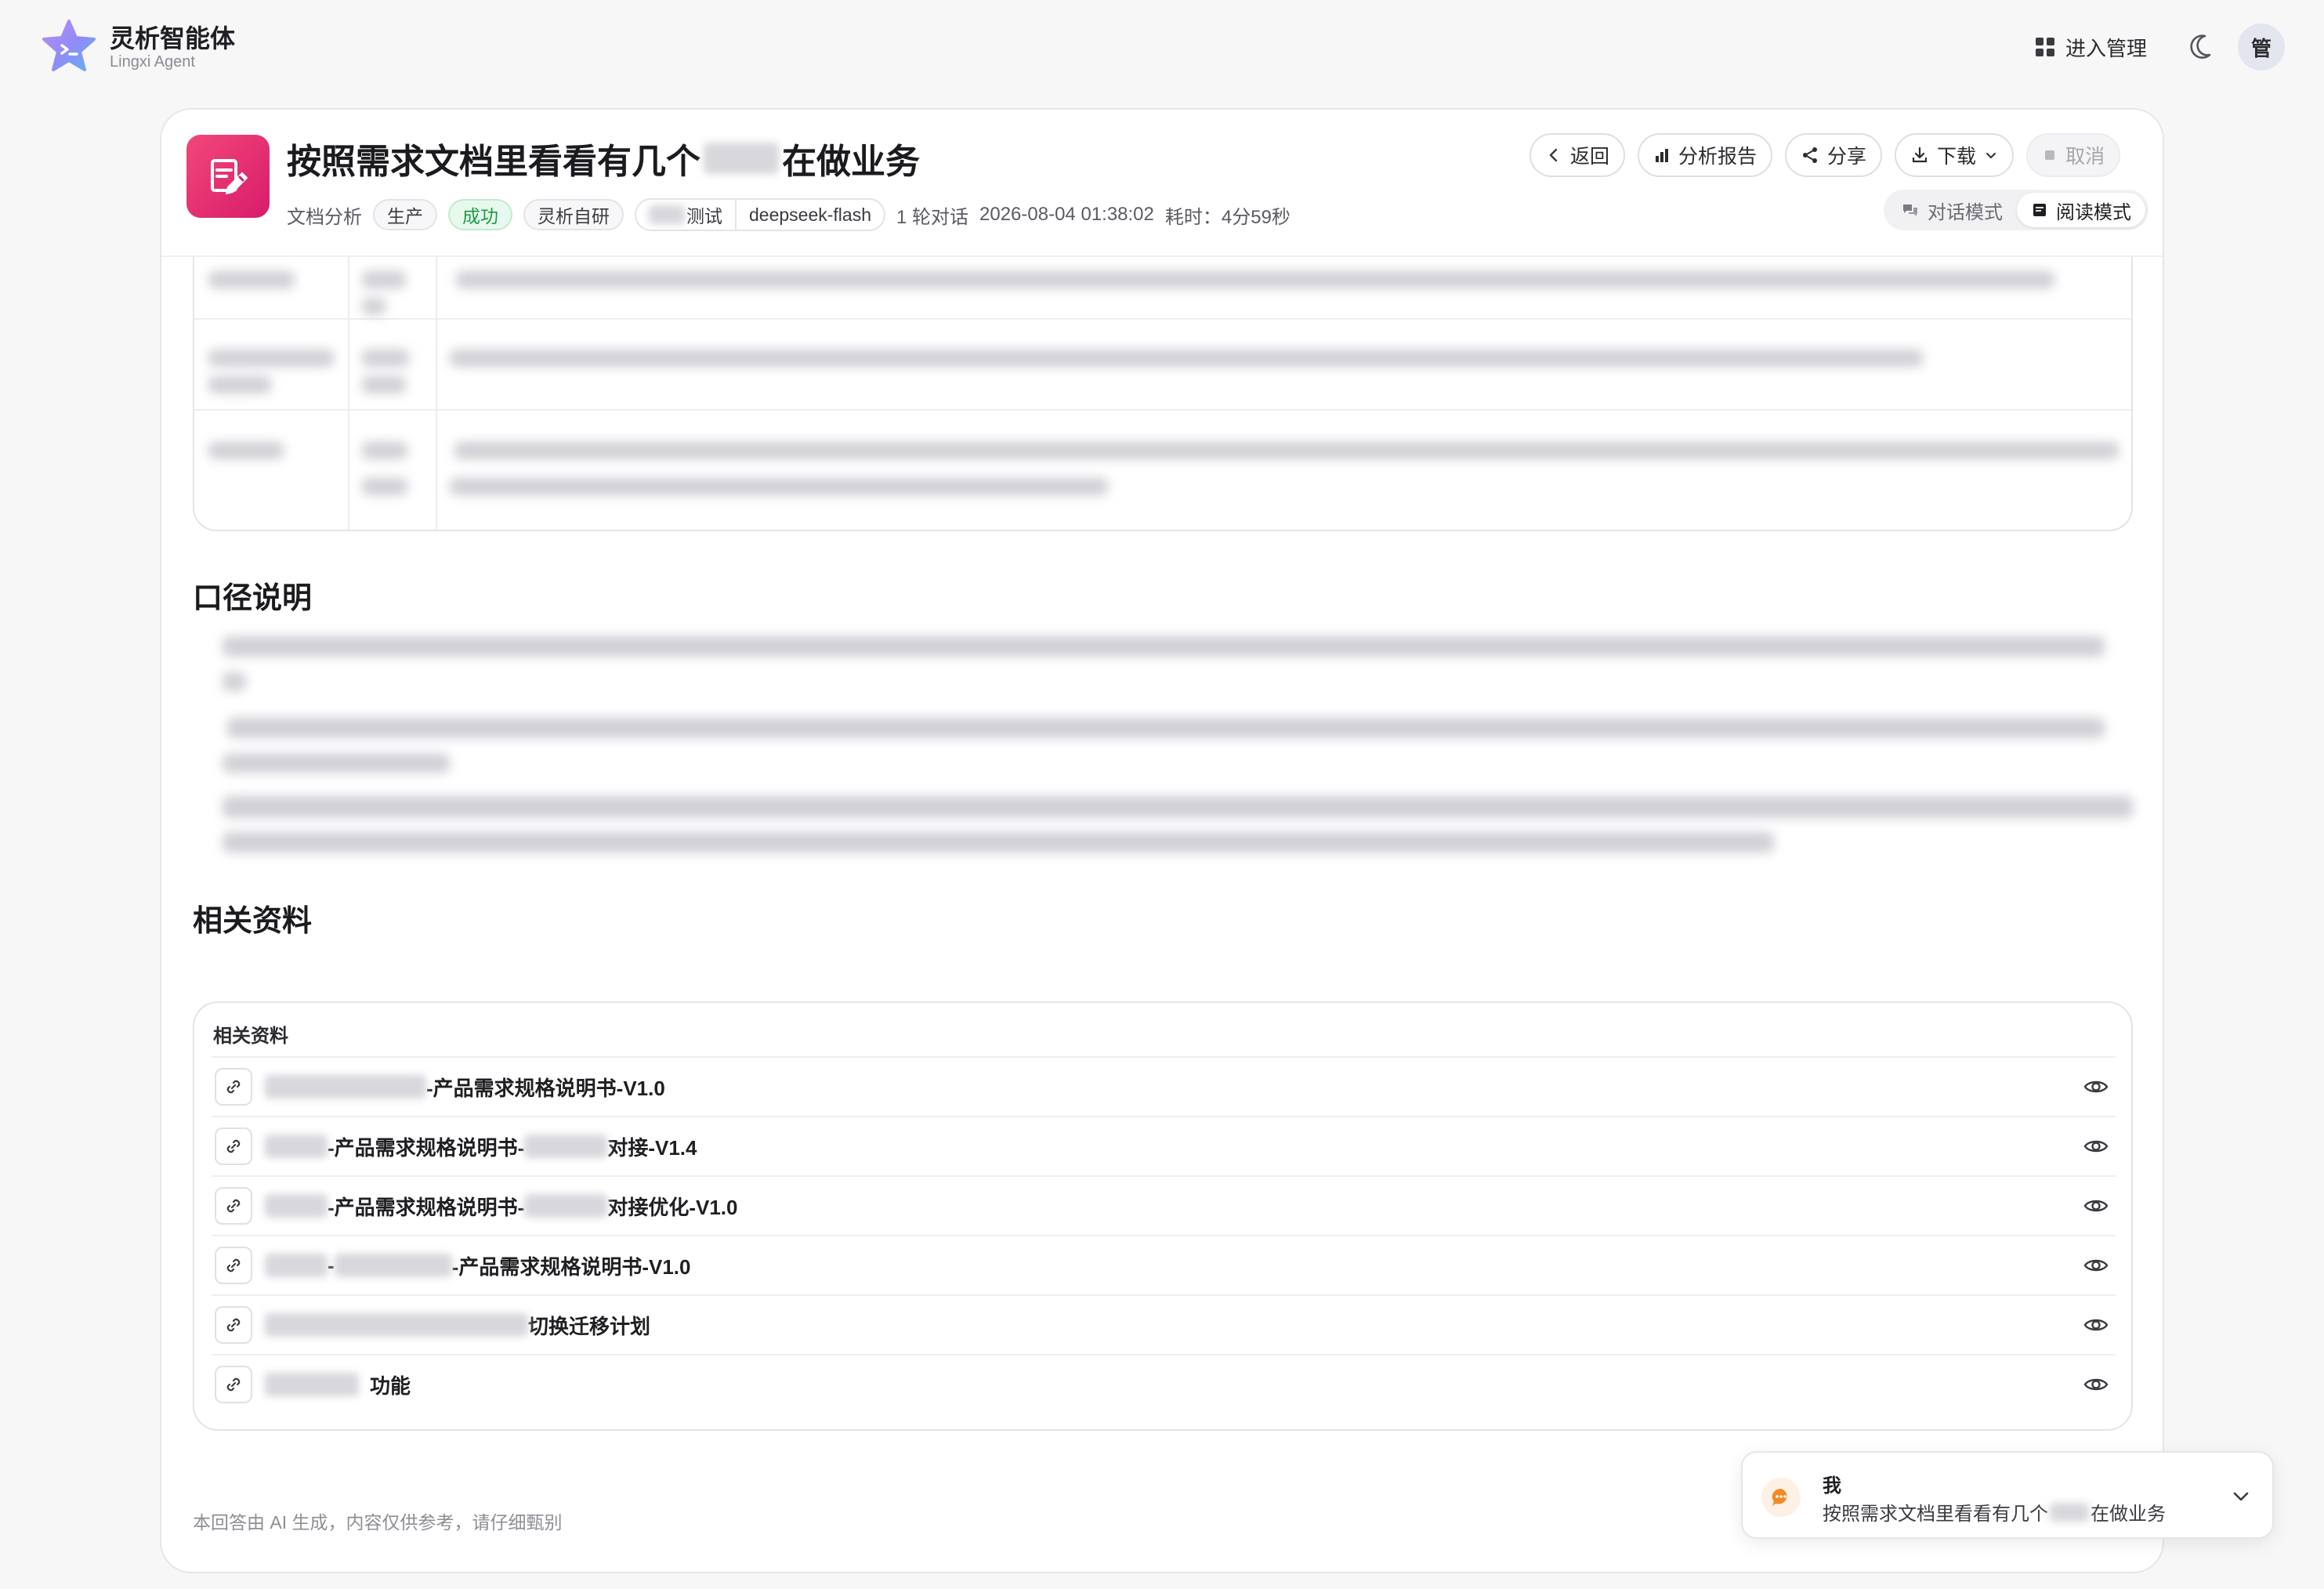 Image resolution: width=2324 pixels, height=1589 pixels. Describe the element at coordinates (1810, 155) in the screenshot. I see `share-icon` at that location.